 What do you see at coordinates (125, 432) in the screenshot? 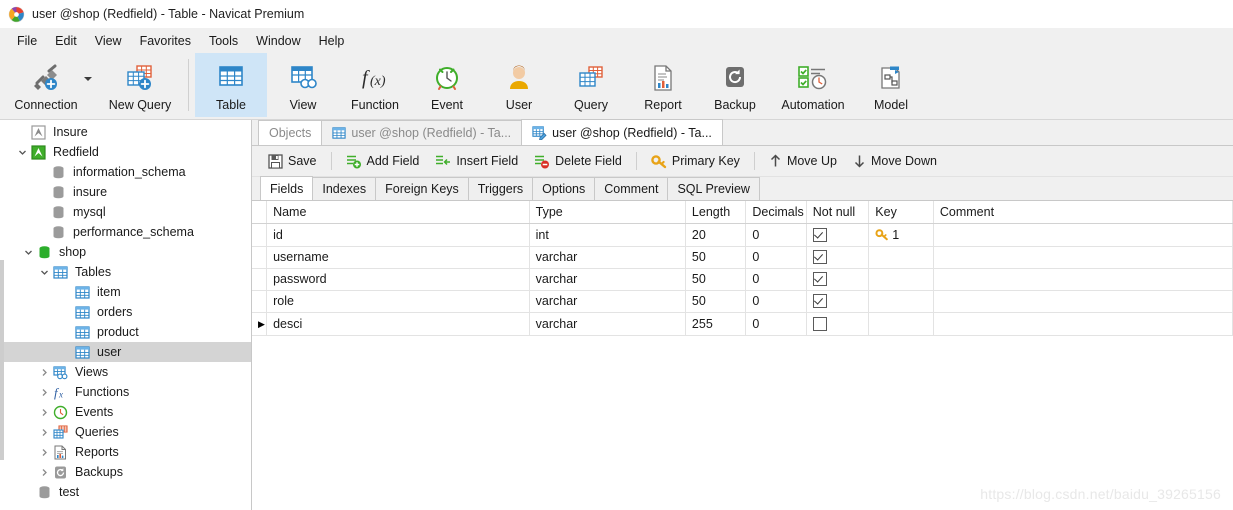
I see `sidebar-item-queries: Queries` at bounding box center [125, 432].